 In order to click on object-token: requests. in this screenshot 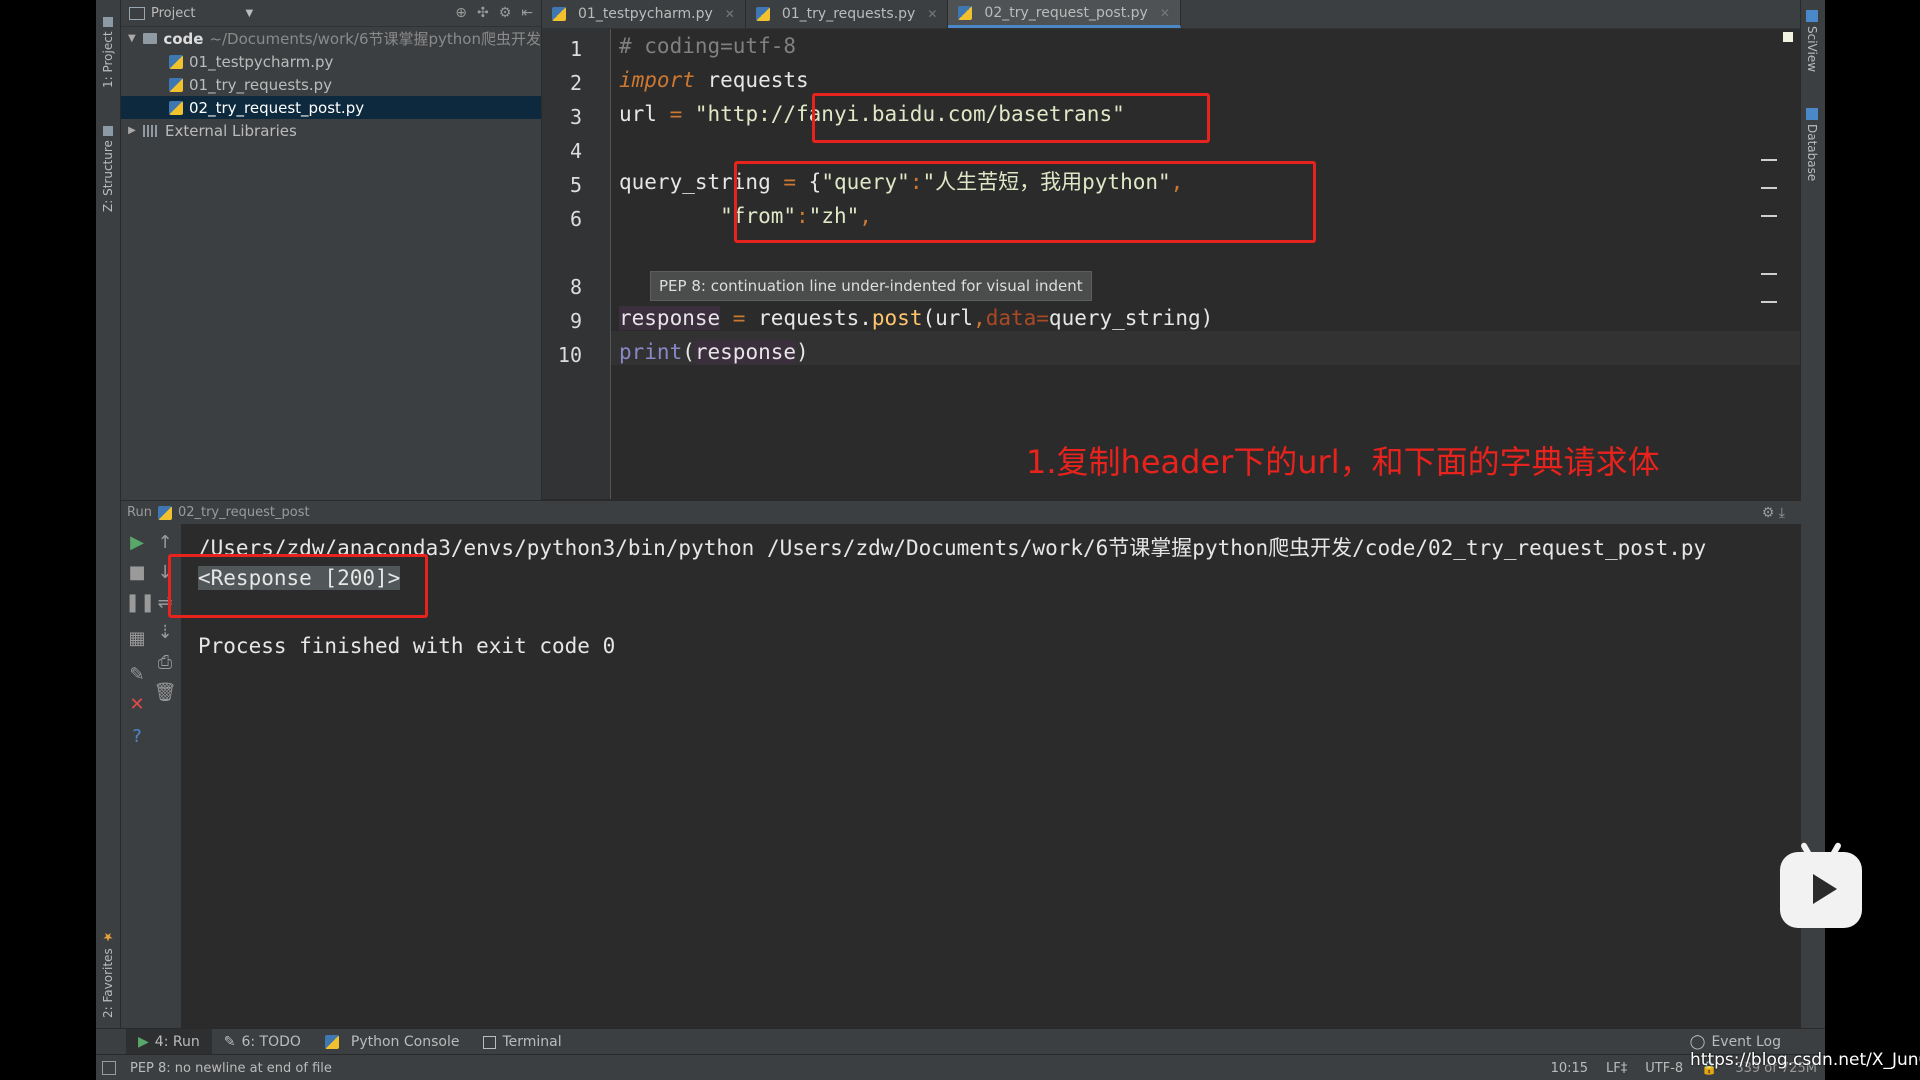, I will do `click(815, 318)`.